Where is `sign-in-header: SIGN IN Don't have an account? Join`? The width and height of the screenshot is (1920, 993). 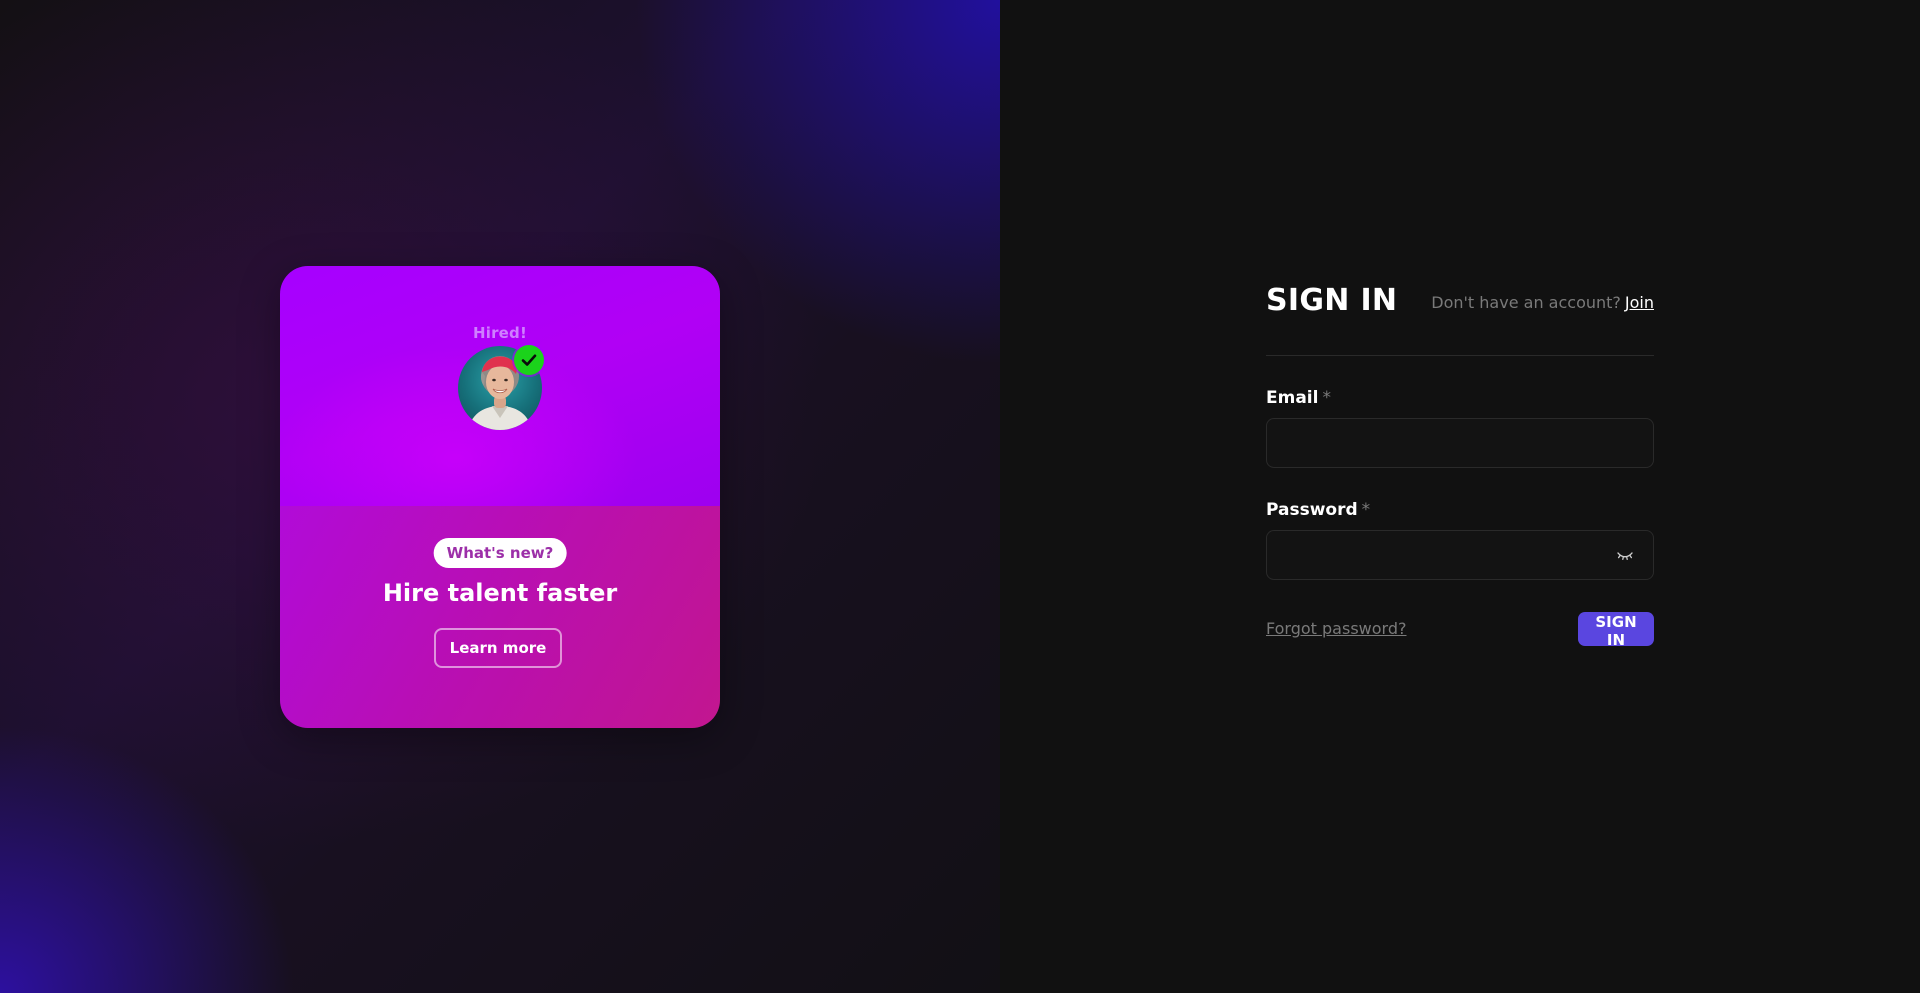
sign-in-header: SIGN IN Don't have an account? Join is located at coordinates (1460, 303).